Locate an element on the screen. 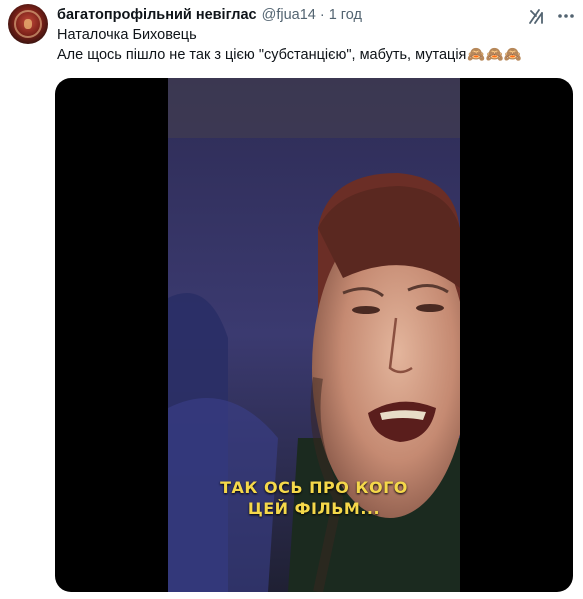 Image resolution: width=583 pixels, height=599 pixels. see-no-evil-monkey-emoji: 🙈🙈🙈 is located at coordinates (494, 55).